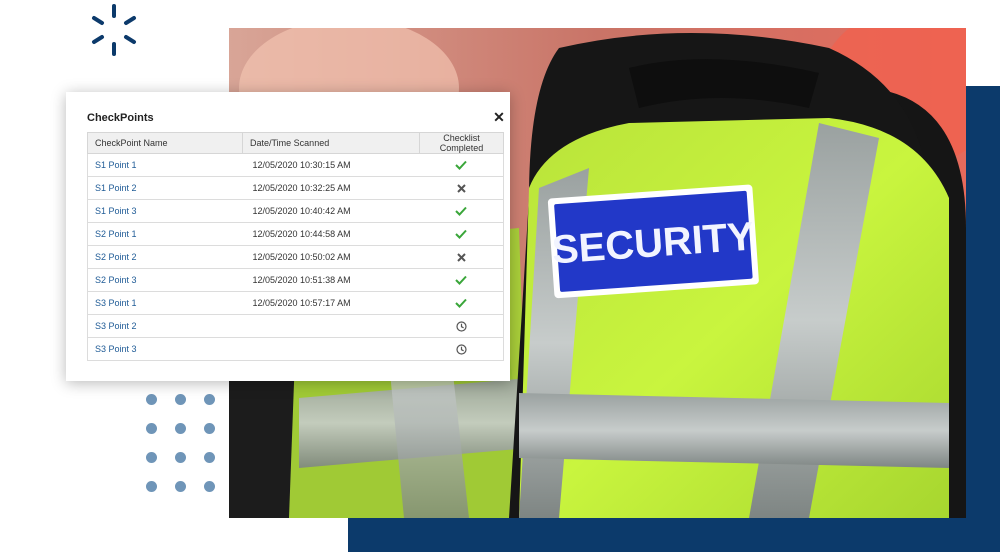 The width and height of the screenshot is (1000, 552). Describe the element at coordinates (674, 534) in the screenshot. I see `navy-backdrop-bottom` at that location.